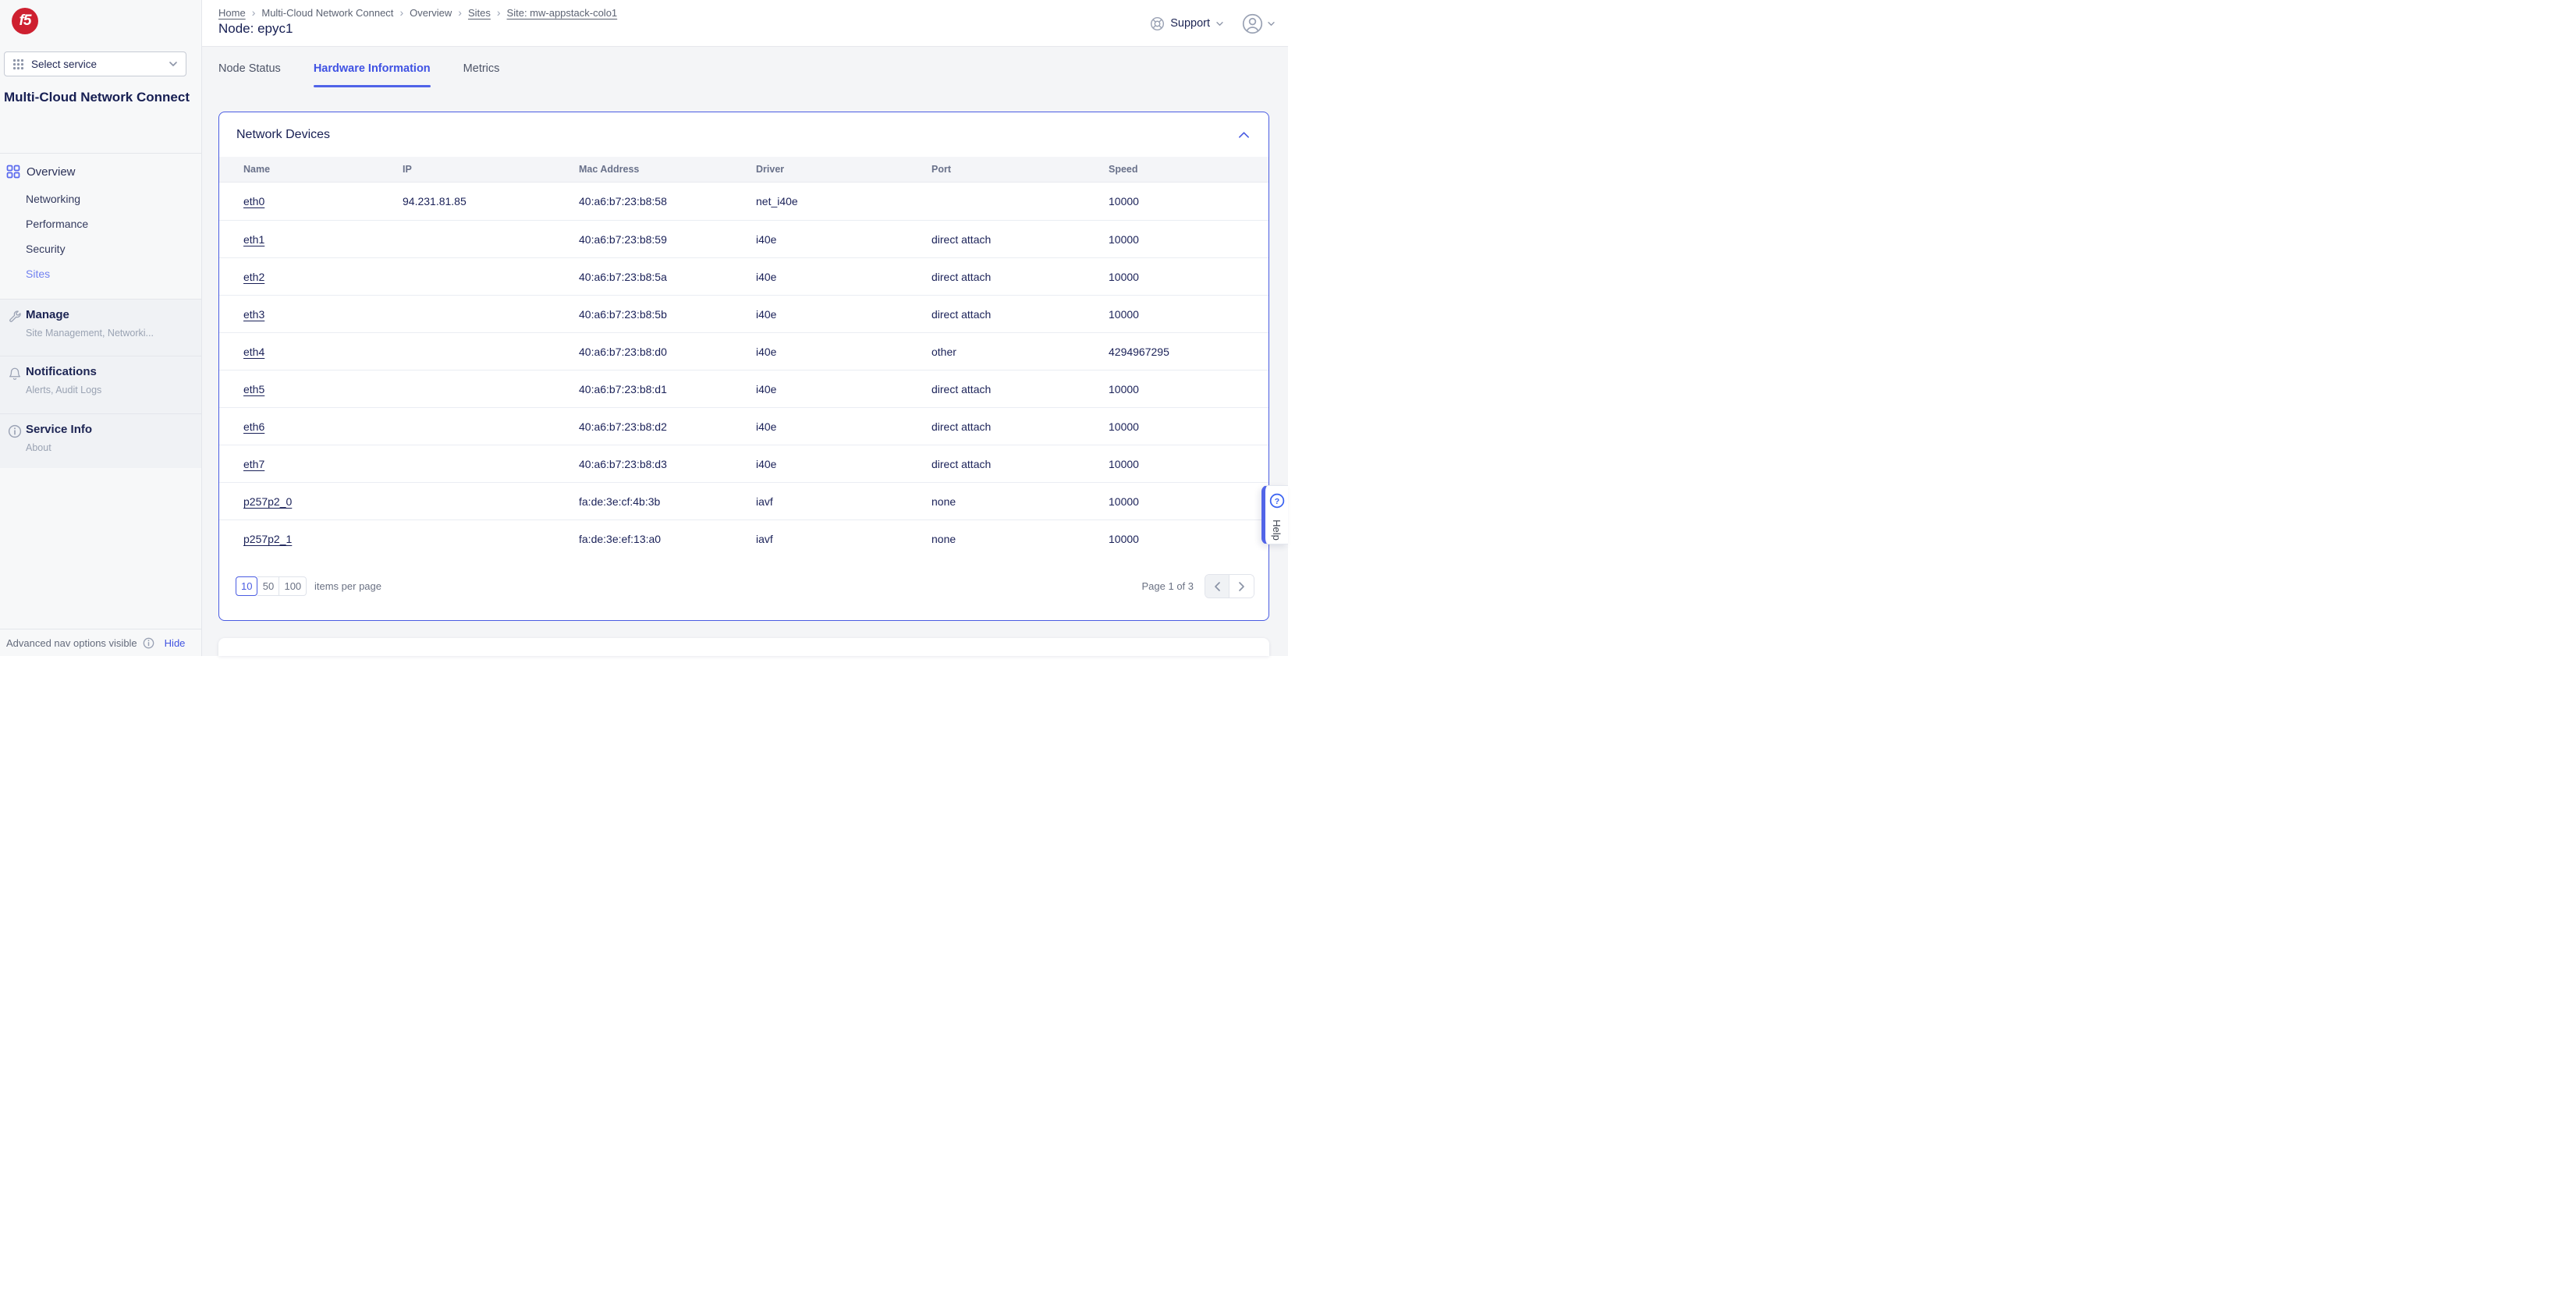 Image resolution: width=2576 pixels, height=1312 pixels. I want to click on collapse-section-button, so click(1244, 135).